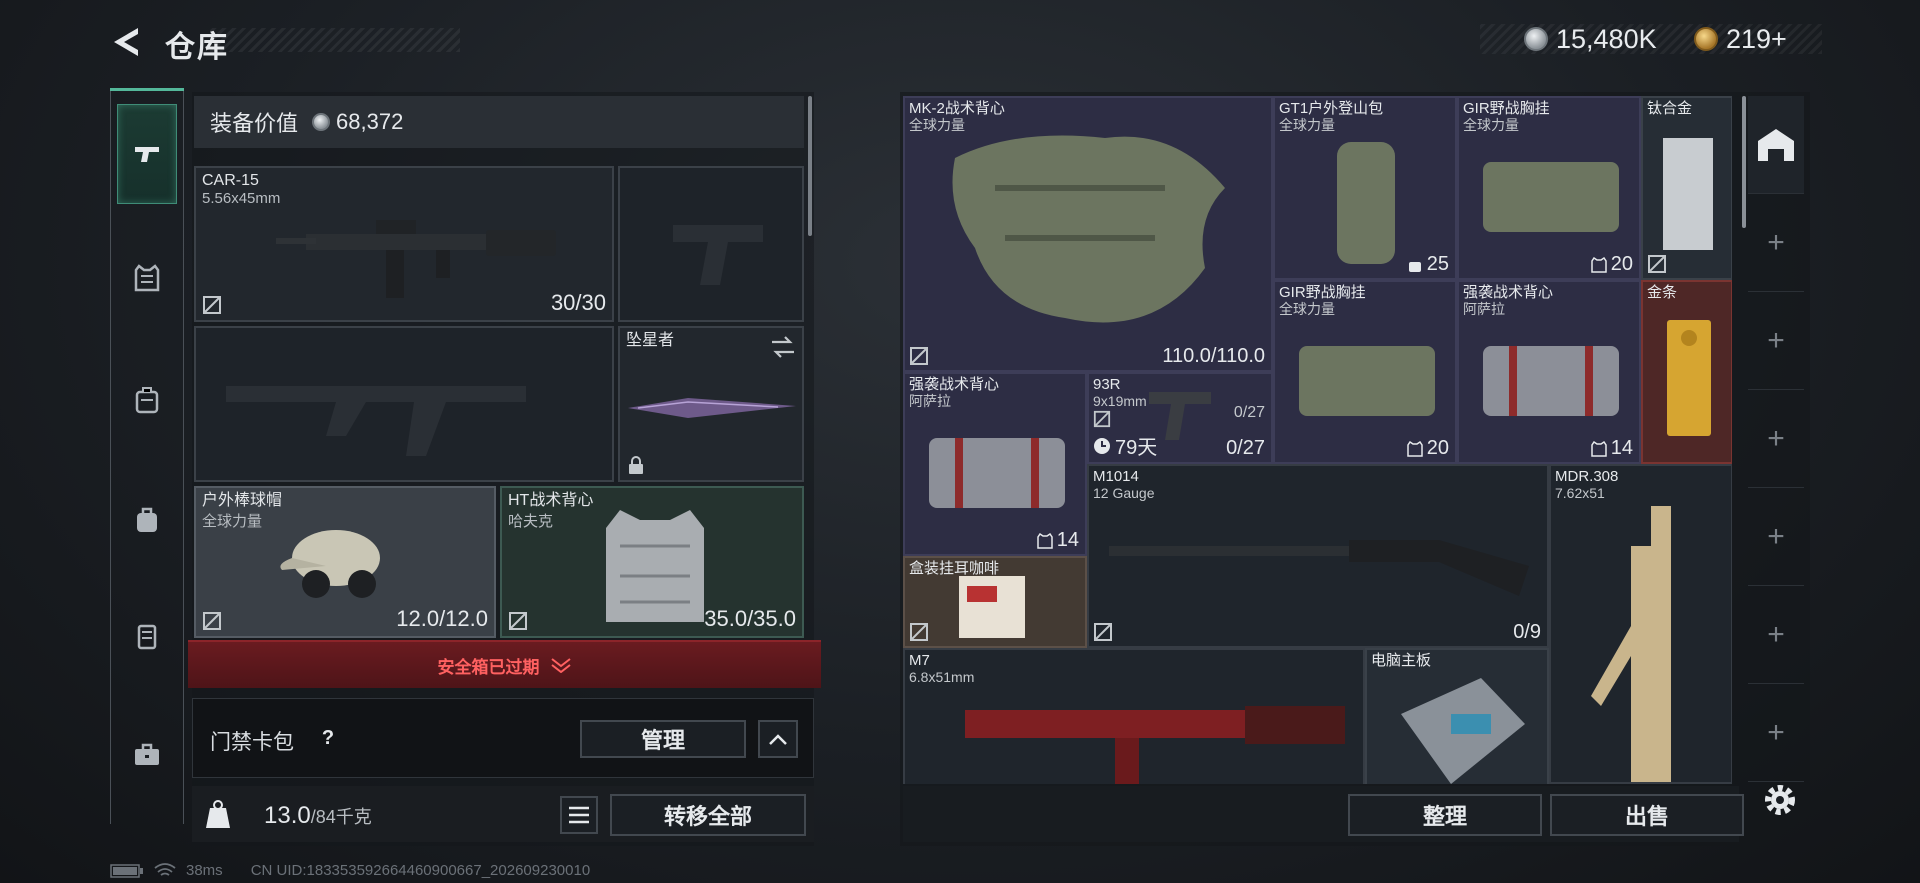 This screenshot has width=1920, height=883. I want to click on item-name: 钛合金, so click(1670, 108).